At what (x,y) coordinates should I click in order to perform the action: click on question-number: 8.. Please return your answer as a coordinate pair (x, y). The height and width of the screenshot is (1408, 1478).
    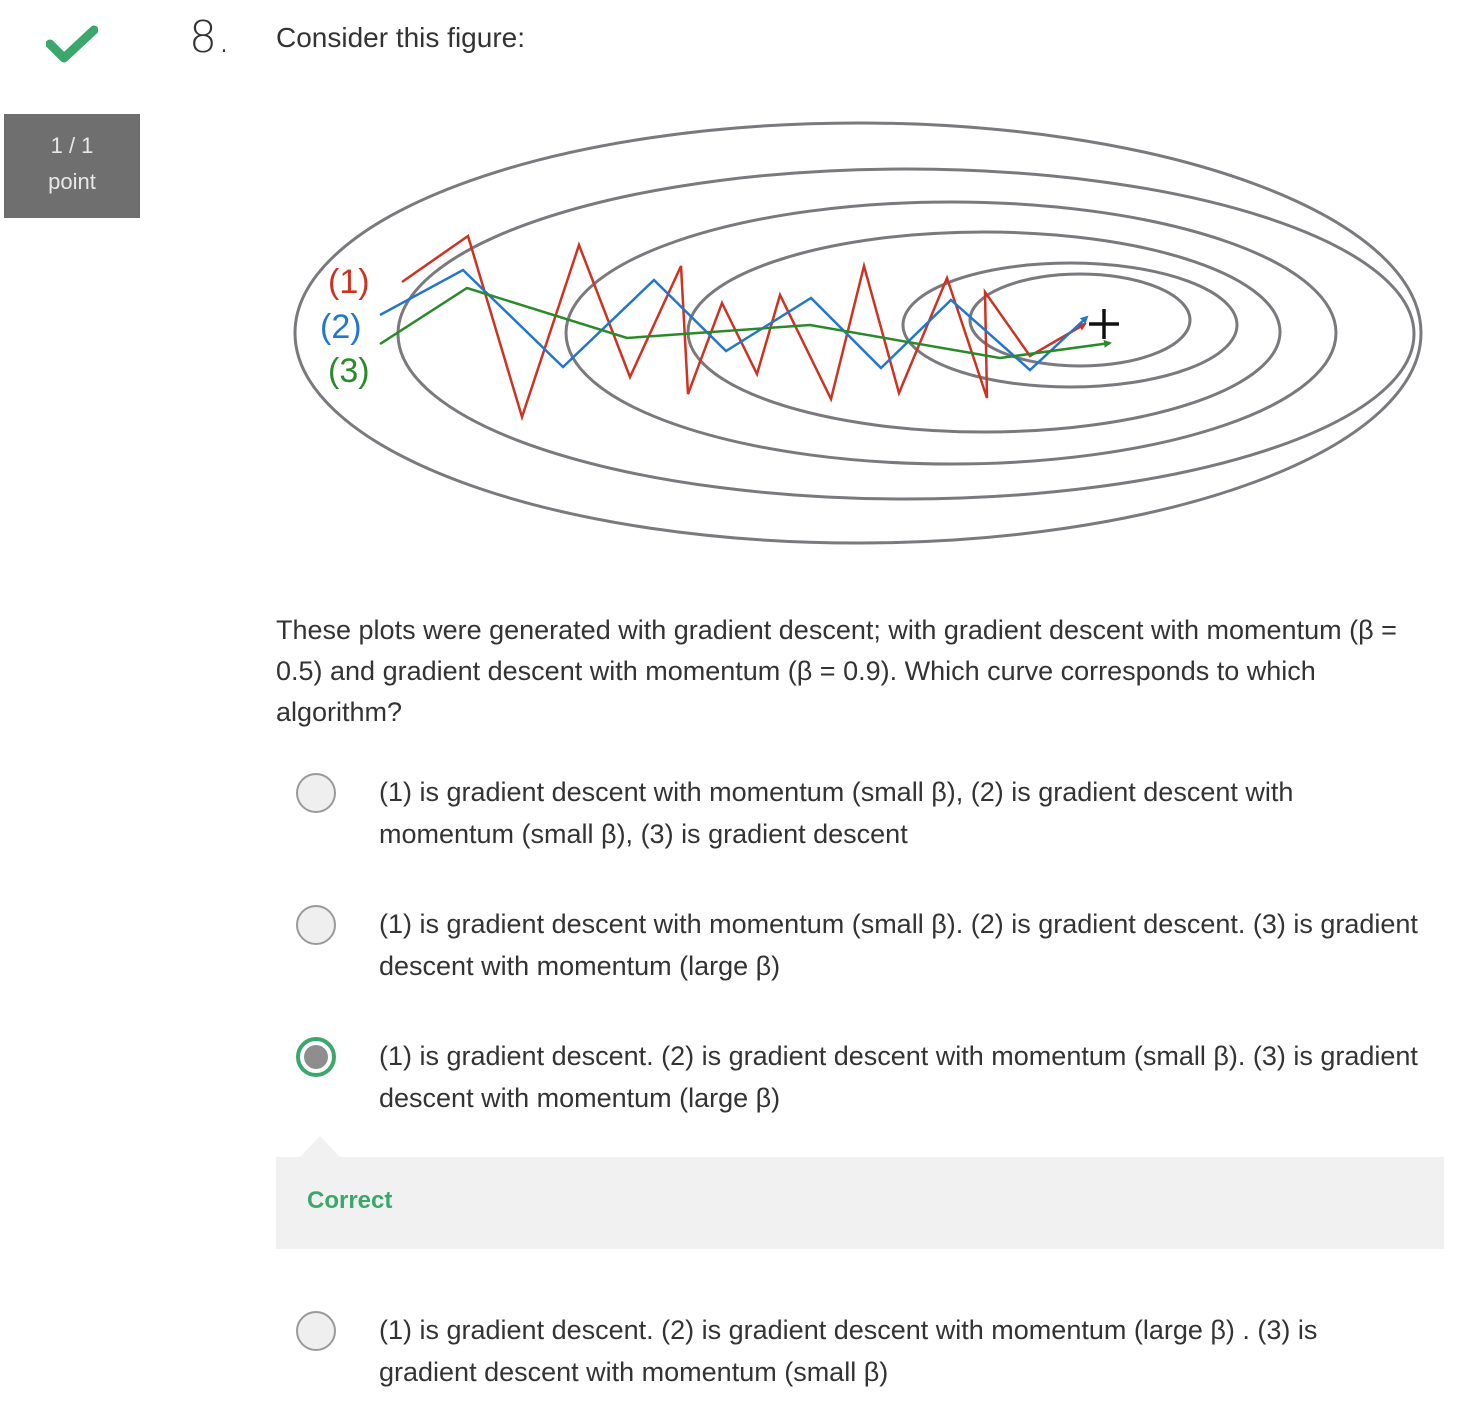
    Looking at the image, I should click on (210, 37).